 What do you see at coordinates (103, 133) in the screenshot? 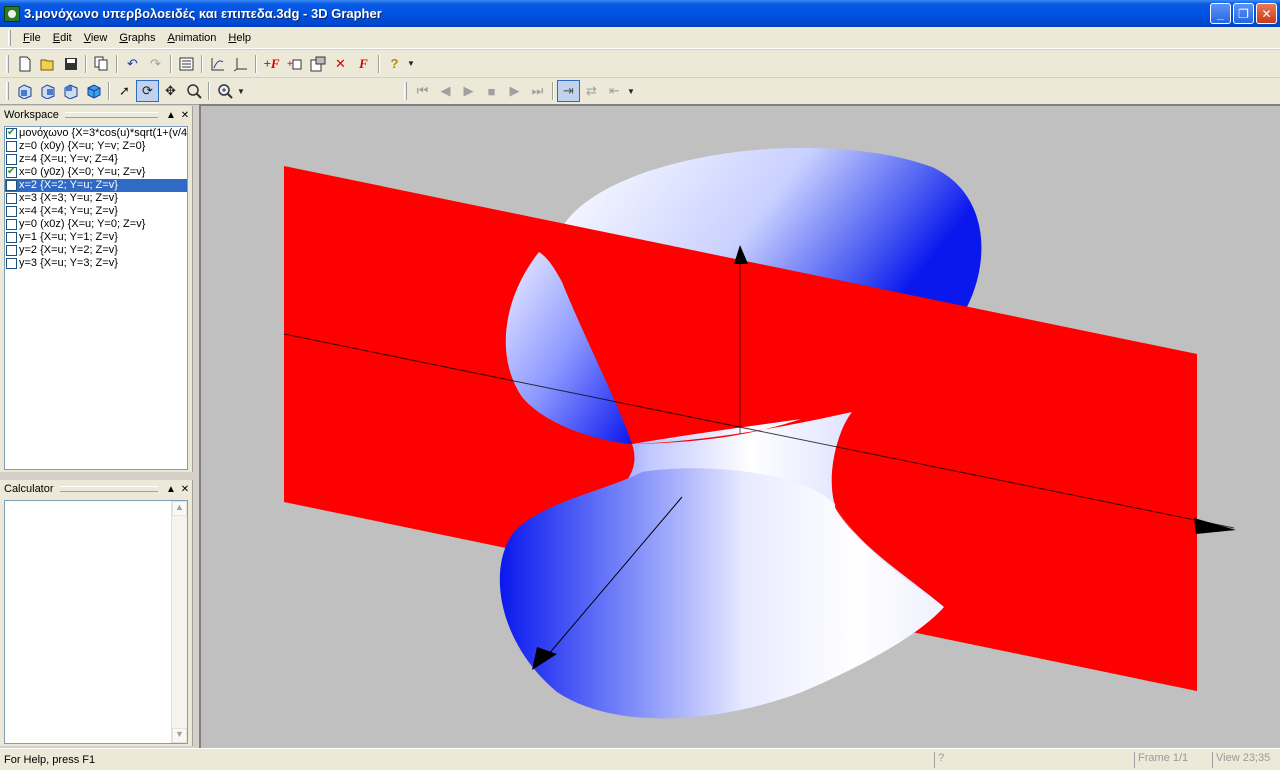
I see `graph-list-item-label: μονόχωνο {X=3*cos(u)*sqrt(1+(v/4)` at bounding box center [103, 133].